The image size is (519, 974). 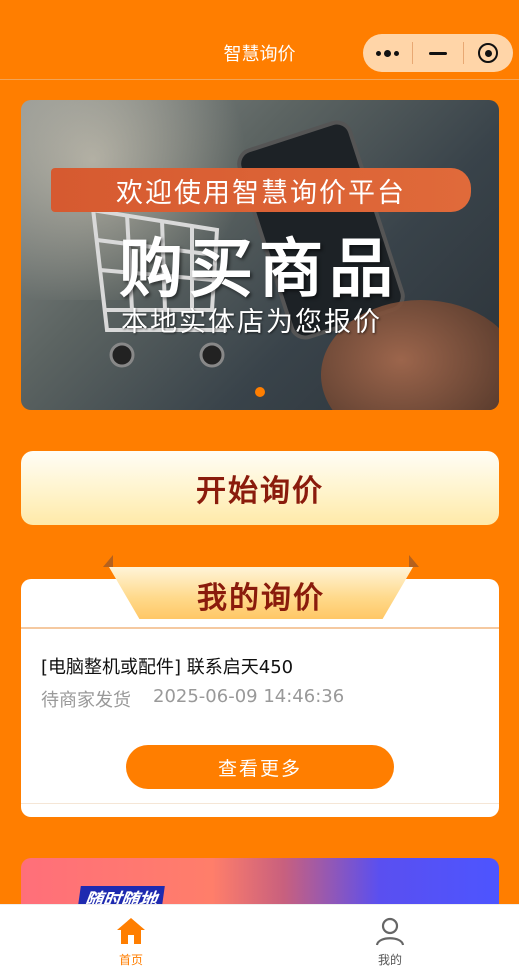 I want to click on tab-fold-right, so click(x=414, y=561).